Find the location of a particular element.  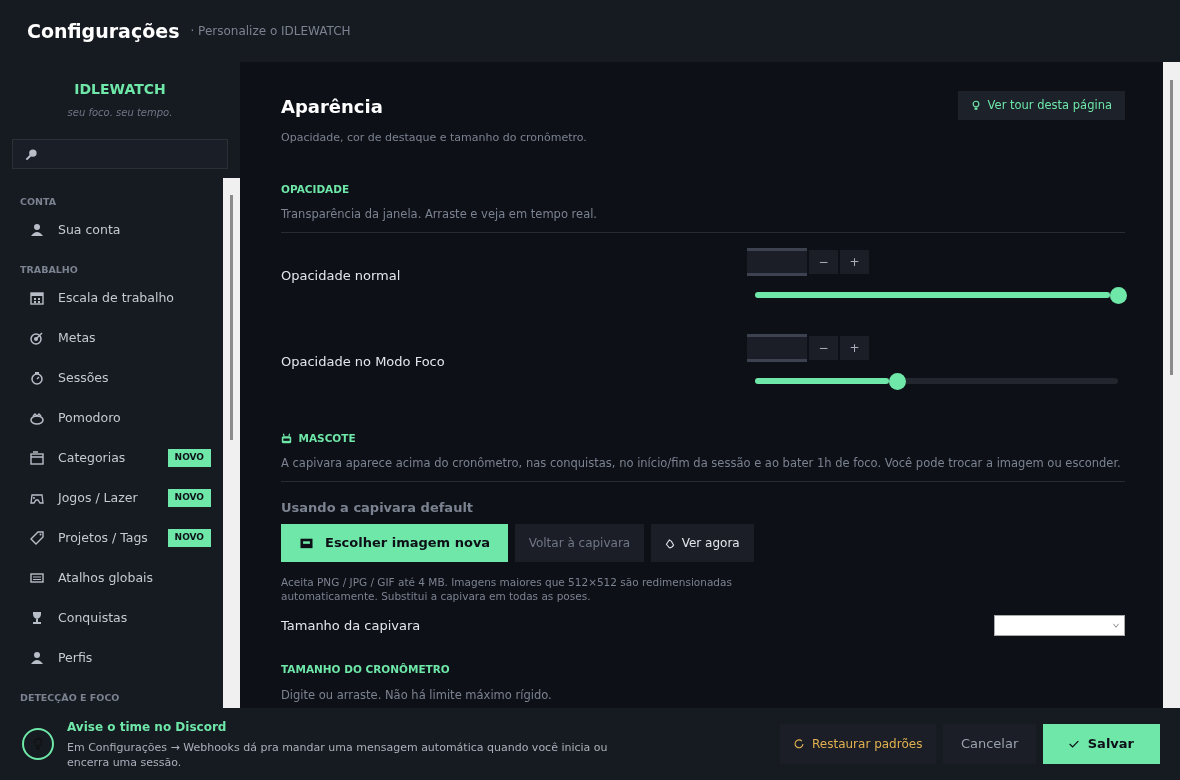

size-dropdown is located at coordinates (1059, 626).